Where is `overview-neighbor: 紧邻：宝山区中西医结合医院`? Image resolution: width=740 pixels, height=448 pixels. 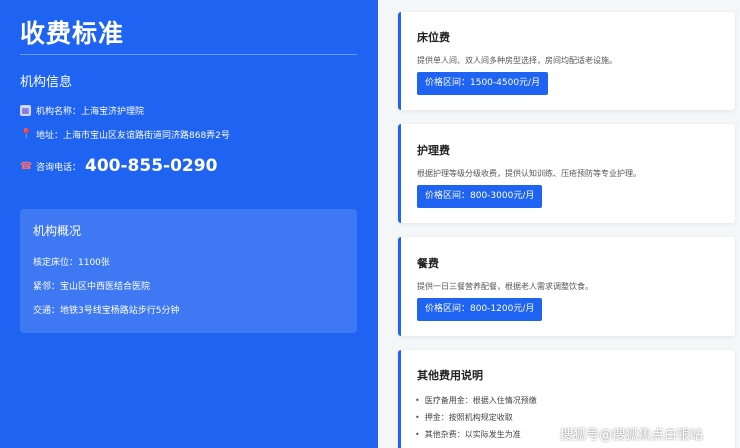 overview-neighbor: 紧邻：宝山区中西医结合医院 is located at coordinates (92, 287).